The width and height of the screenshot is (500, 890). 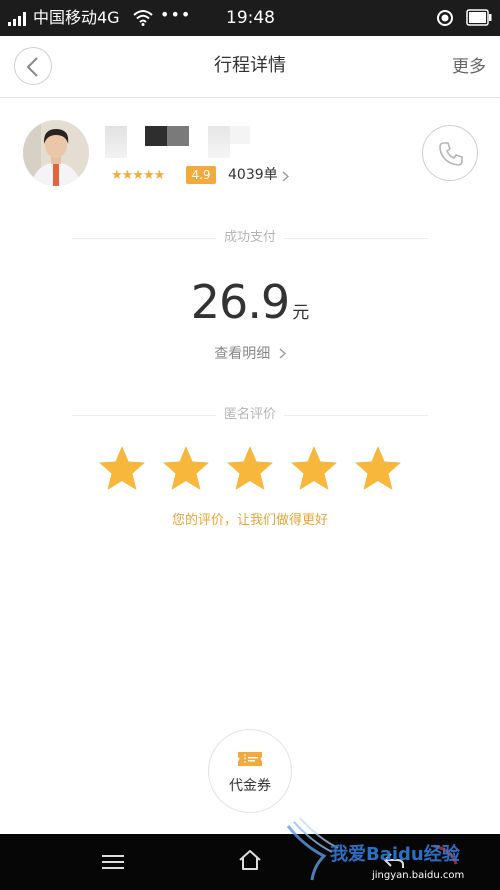 I want to click on carrier-label: 中国移动4G, so click(x=76, y=17).